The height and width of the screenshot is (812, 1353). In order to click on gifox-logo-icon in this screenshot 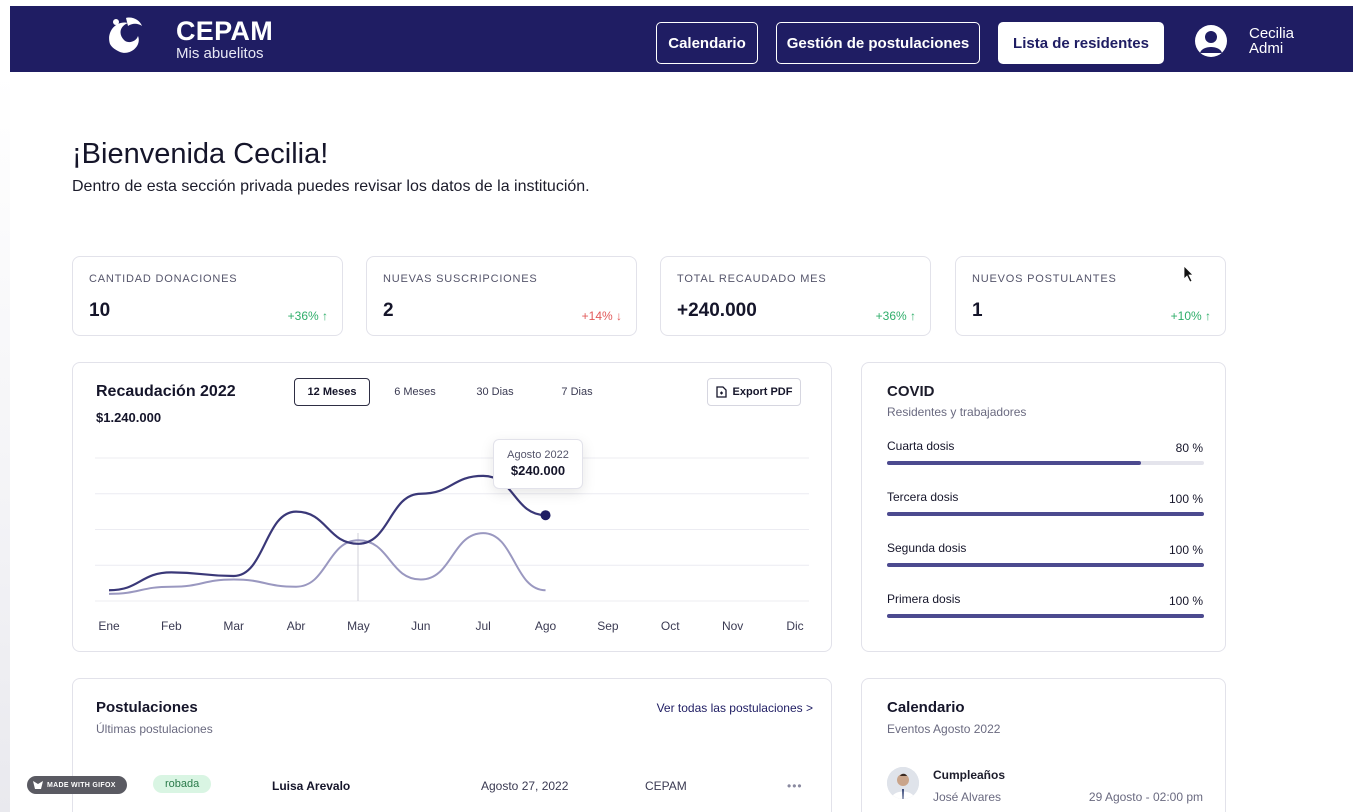, I will do `click(38, 785)`.